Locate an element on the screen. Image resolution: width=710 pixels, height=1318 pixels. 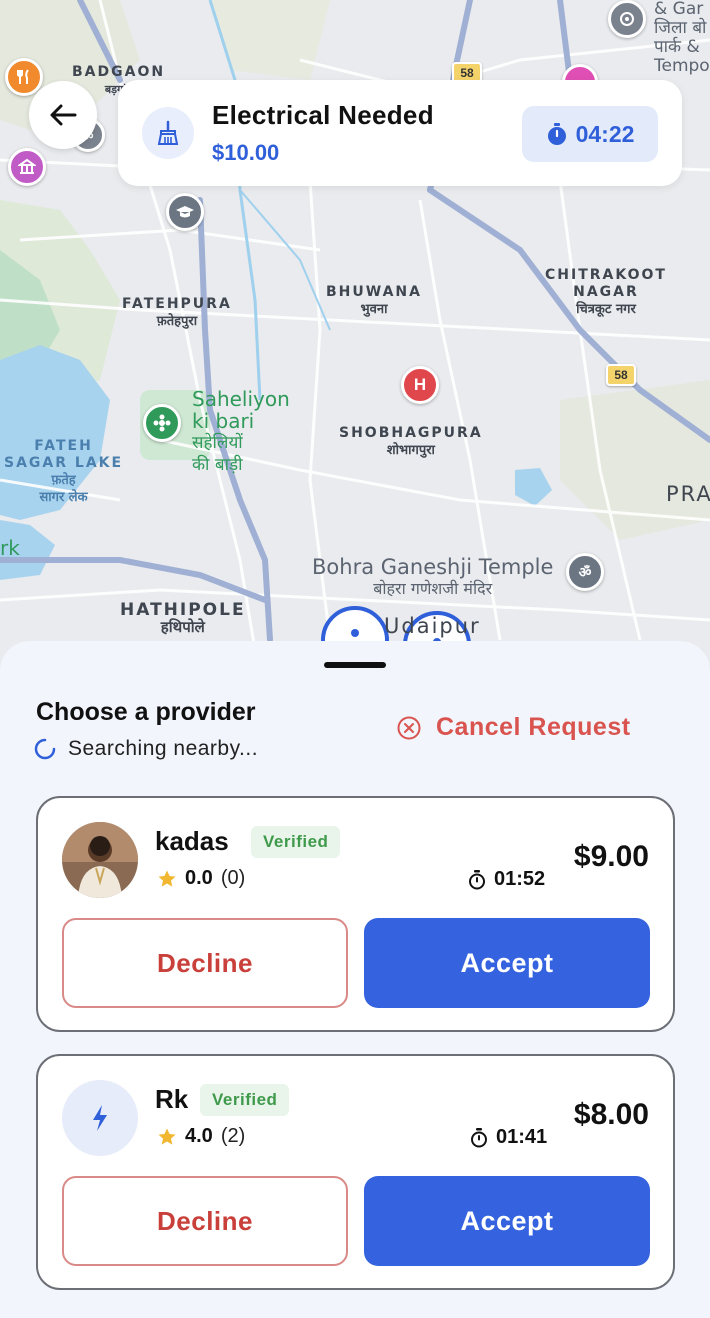
eta-value: 01:52 is located at coordinates (520, 879).